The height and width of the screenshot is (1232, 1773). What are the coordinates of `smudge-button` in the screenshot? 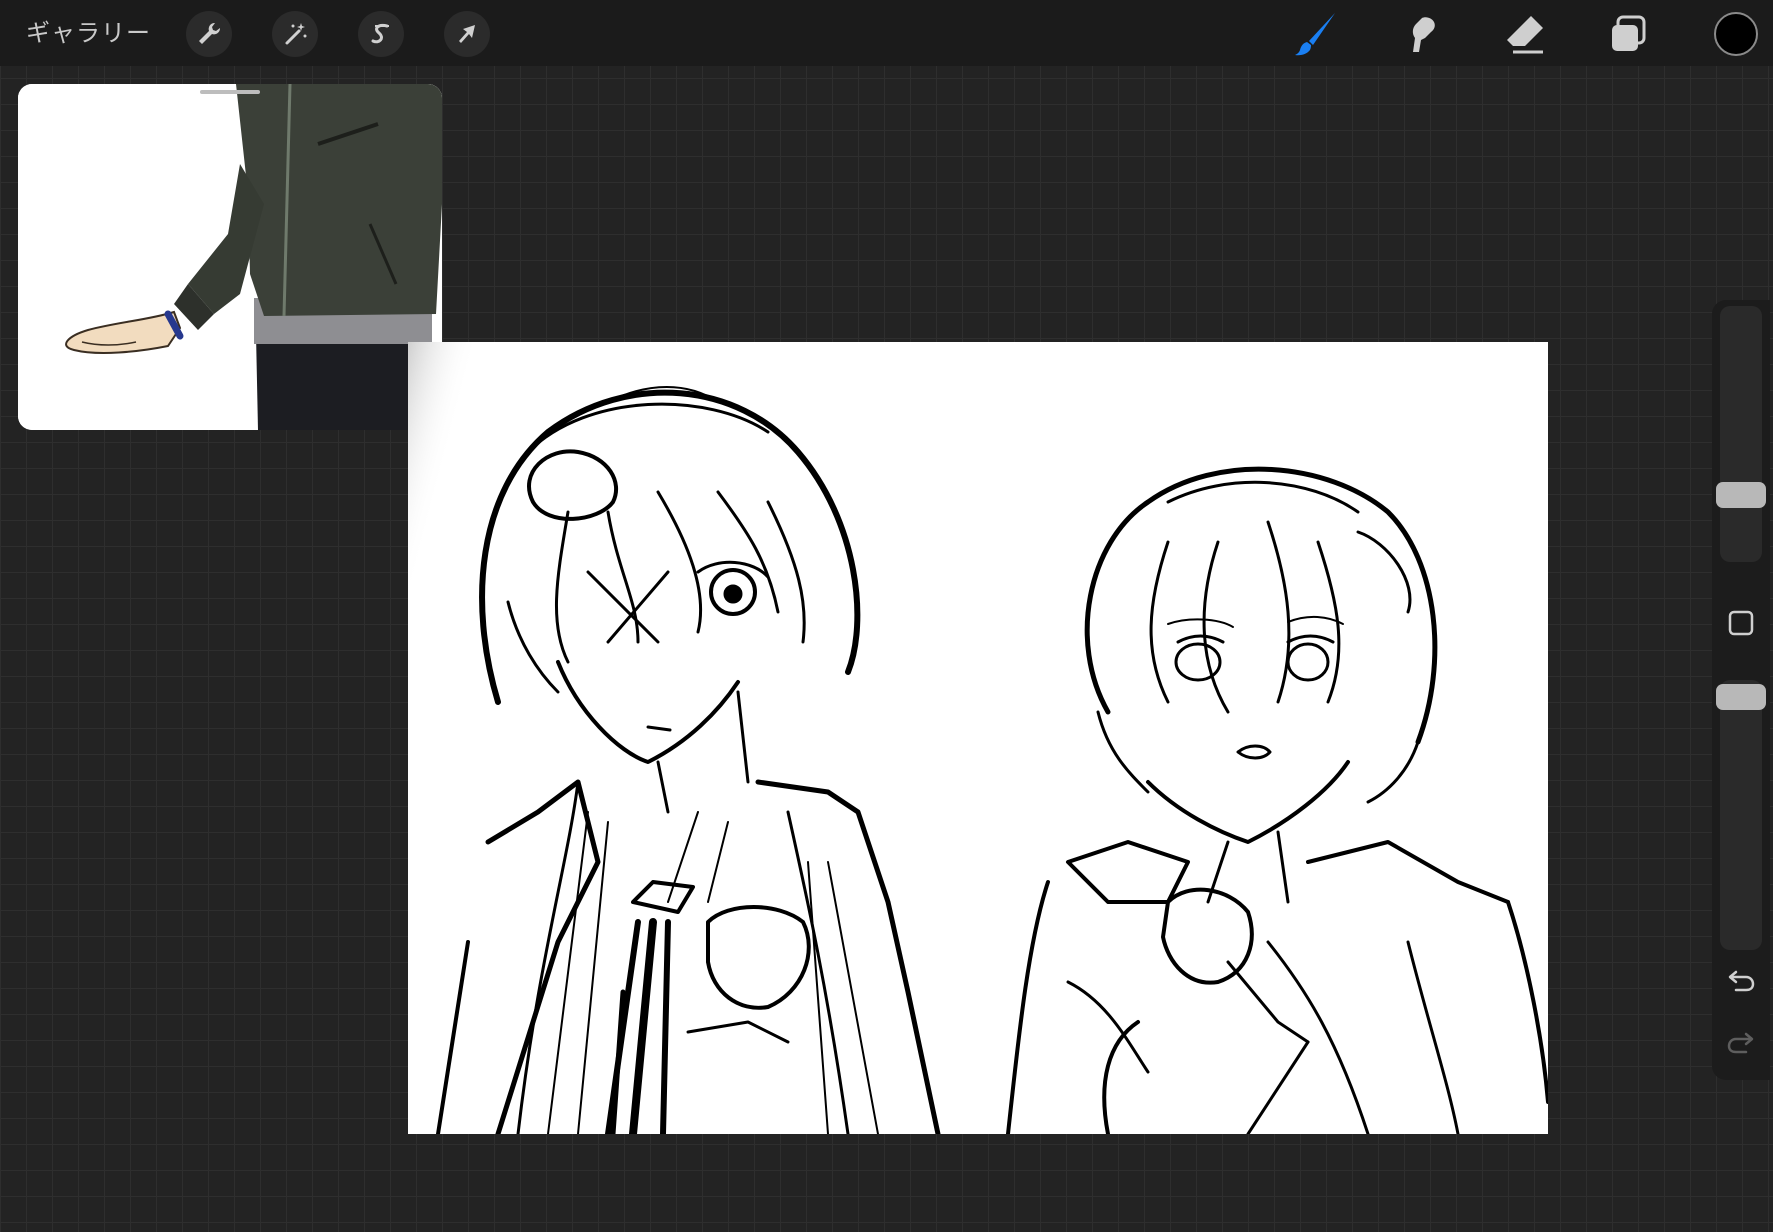 It's located at (1421, 34).